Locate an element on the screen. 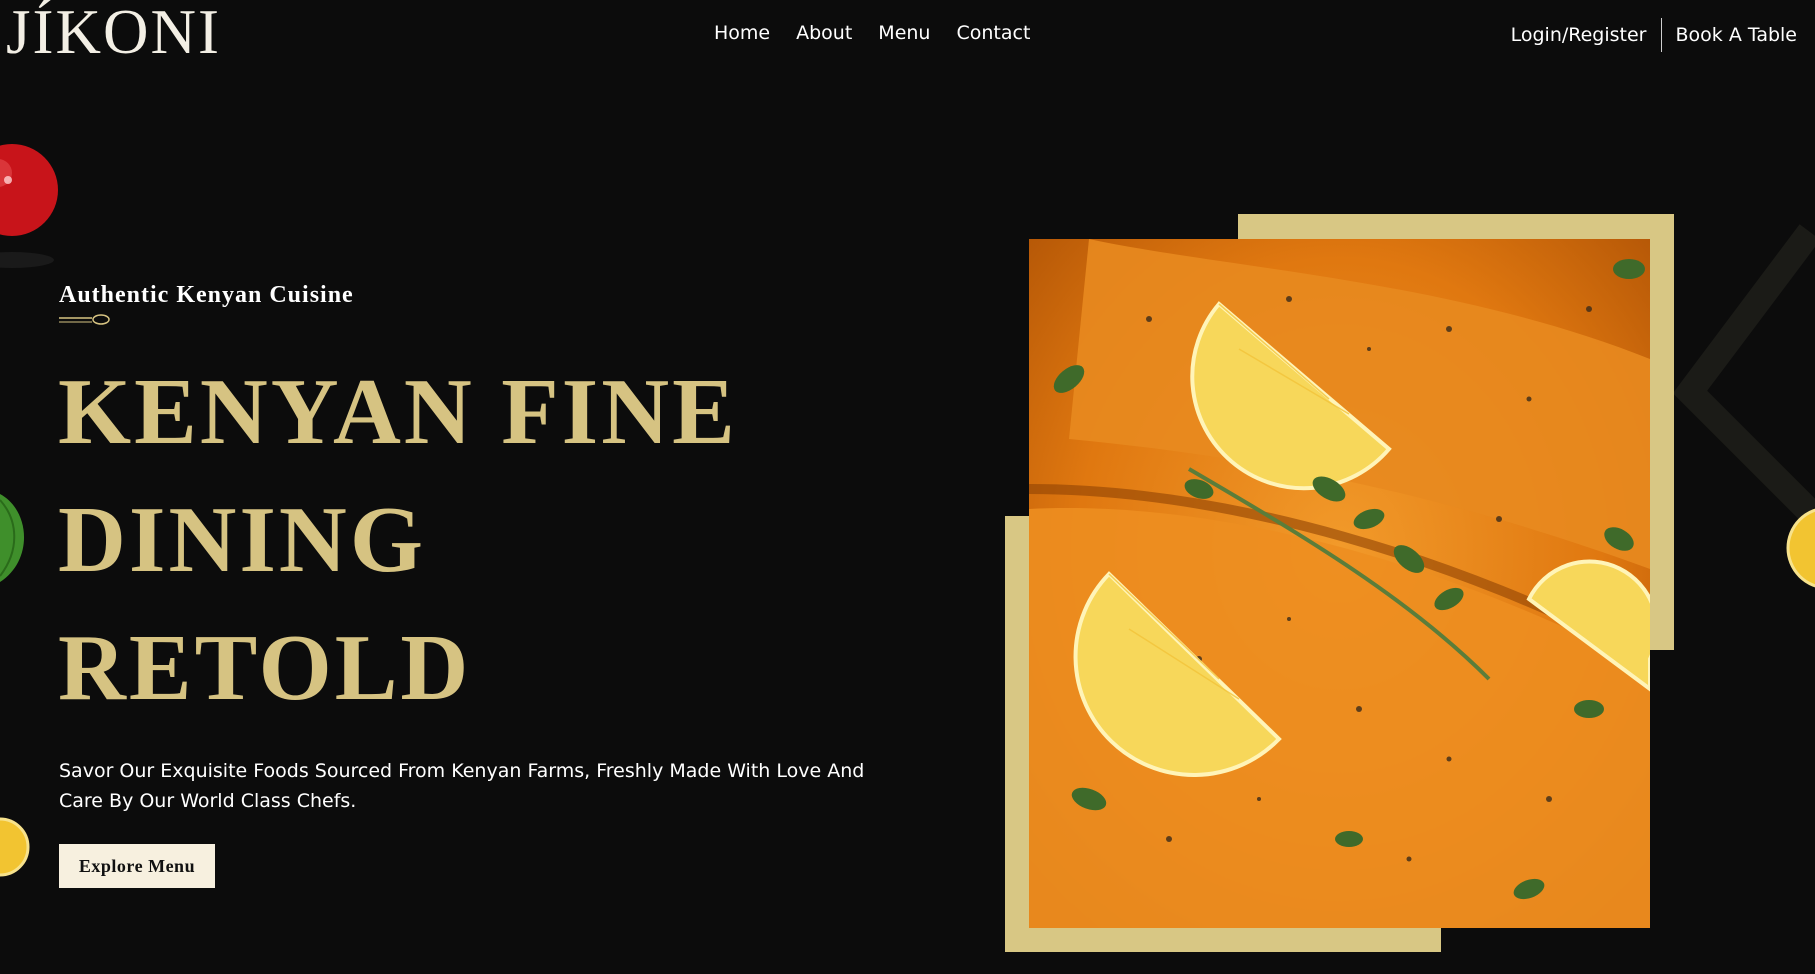 Image resolution: width=1815 pixels, height=974 pixels. lemon-decoration-right is located at coordinates (1800, 548).